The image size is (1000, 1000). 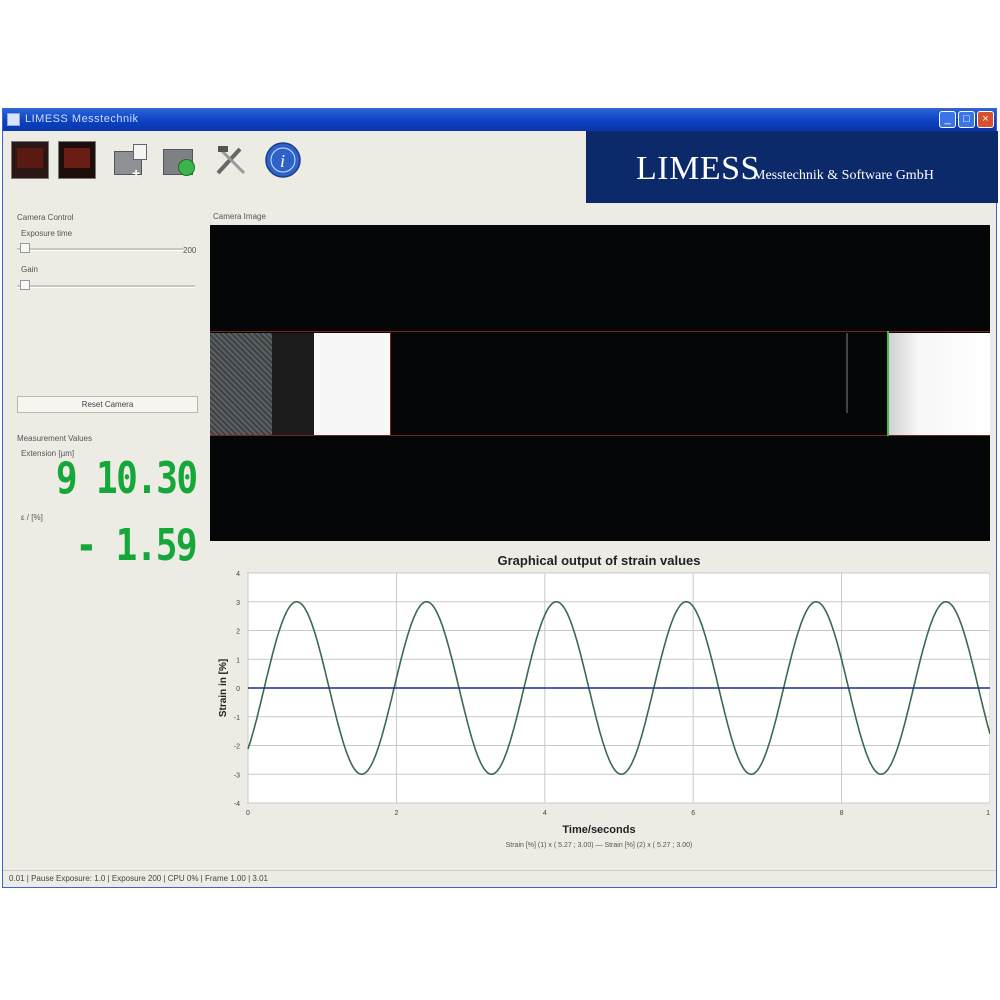 I want to click on exposure-slider, so click(x=100, y=248).